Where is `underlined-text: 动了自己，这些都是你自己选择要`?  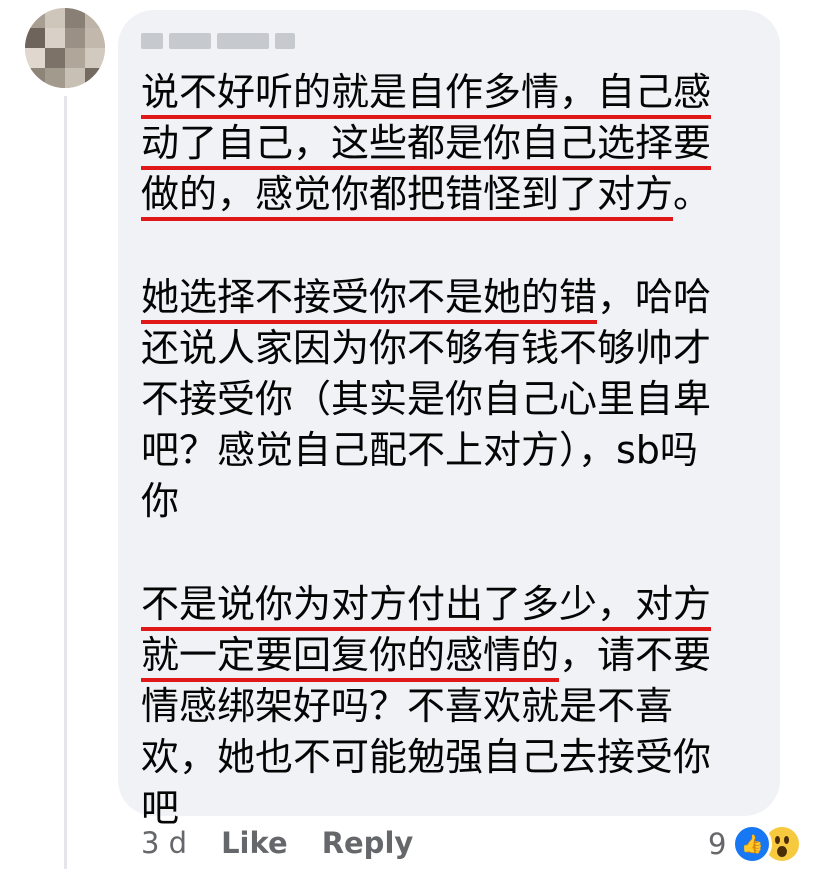
underlined-text: 动了自己，这些都是你自己选择要 is located at coordinates (426, 145).